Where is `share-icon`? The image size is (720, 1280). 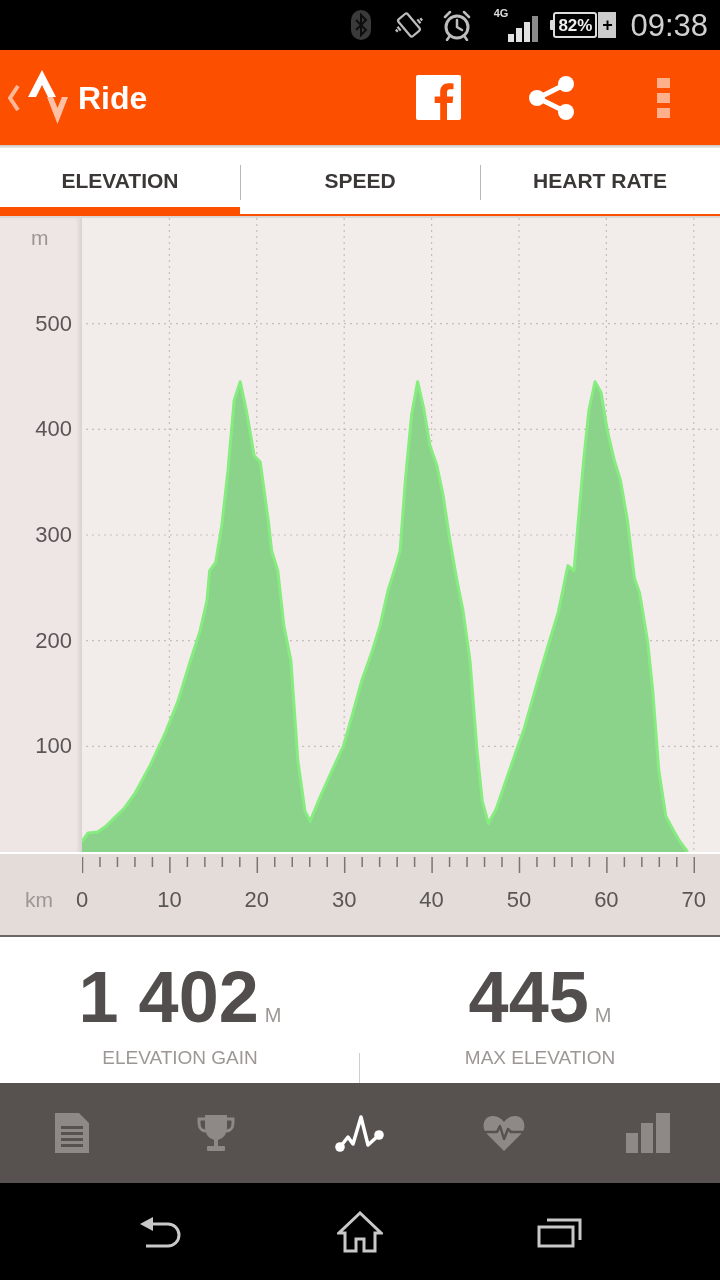 share-icon is located at coordinates (552, 97).